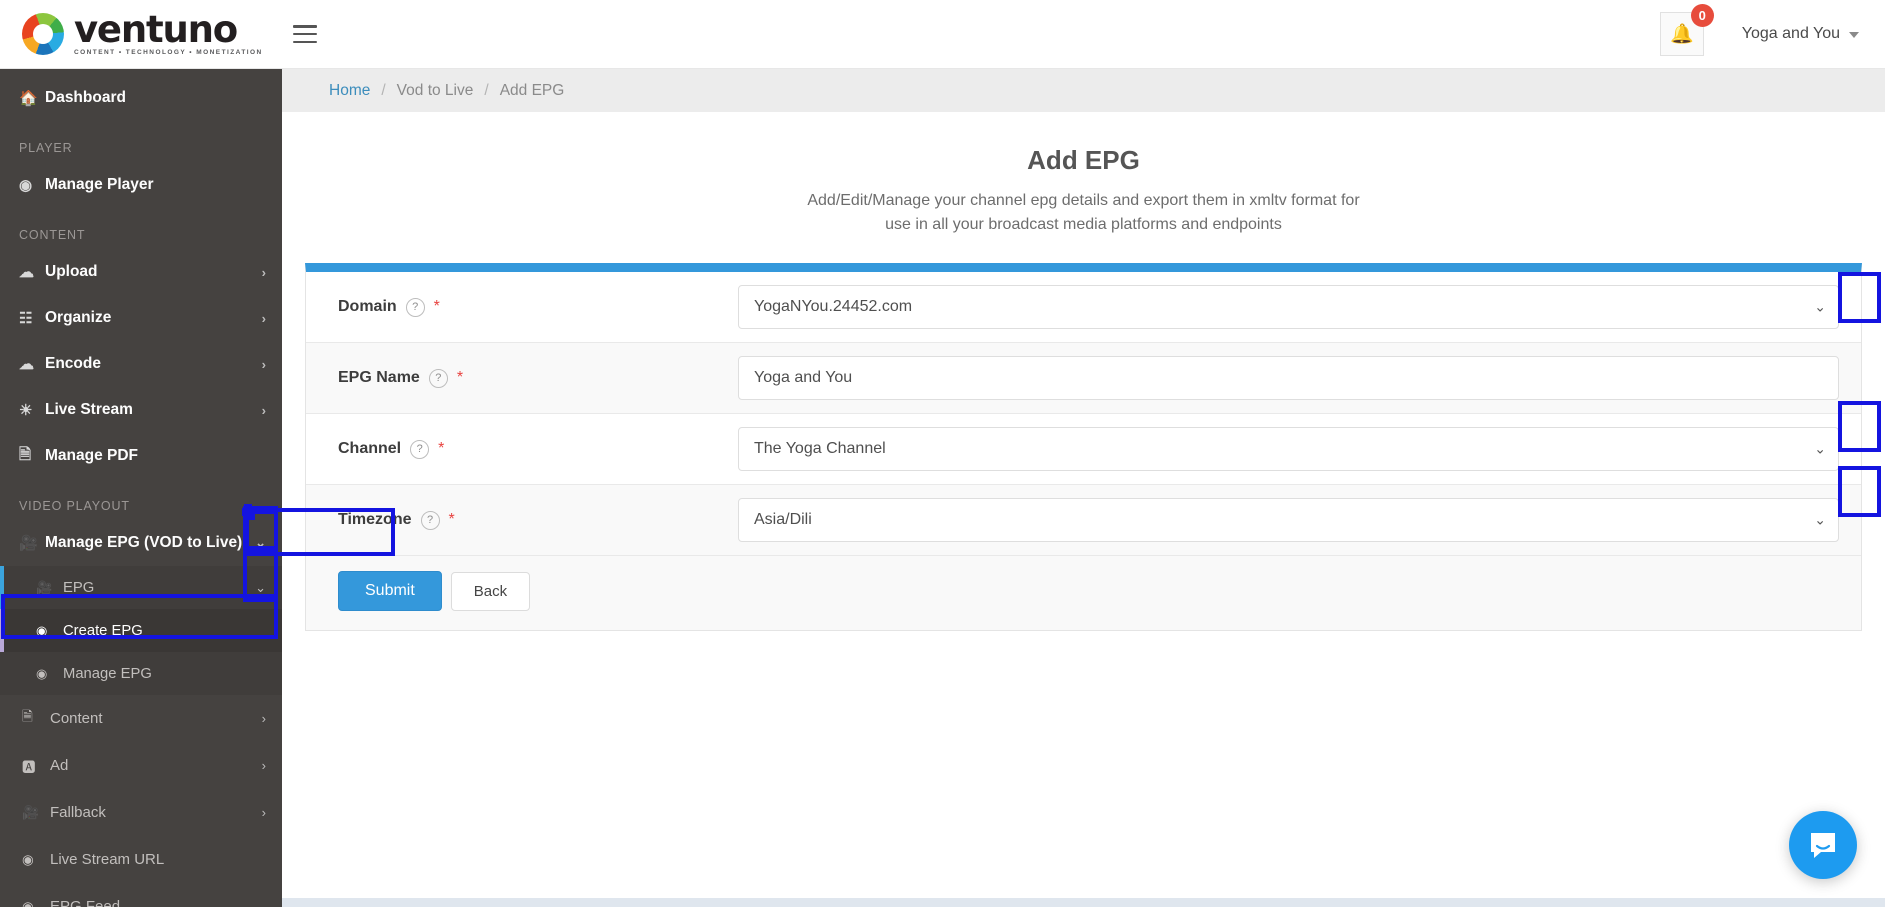  Describe the element at coordinates (141, 765) in the screenshot. I see `sidebar-item-ad: 🅰 Ad ›` at that location.